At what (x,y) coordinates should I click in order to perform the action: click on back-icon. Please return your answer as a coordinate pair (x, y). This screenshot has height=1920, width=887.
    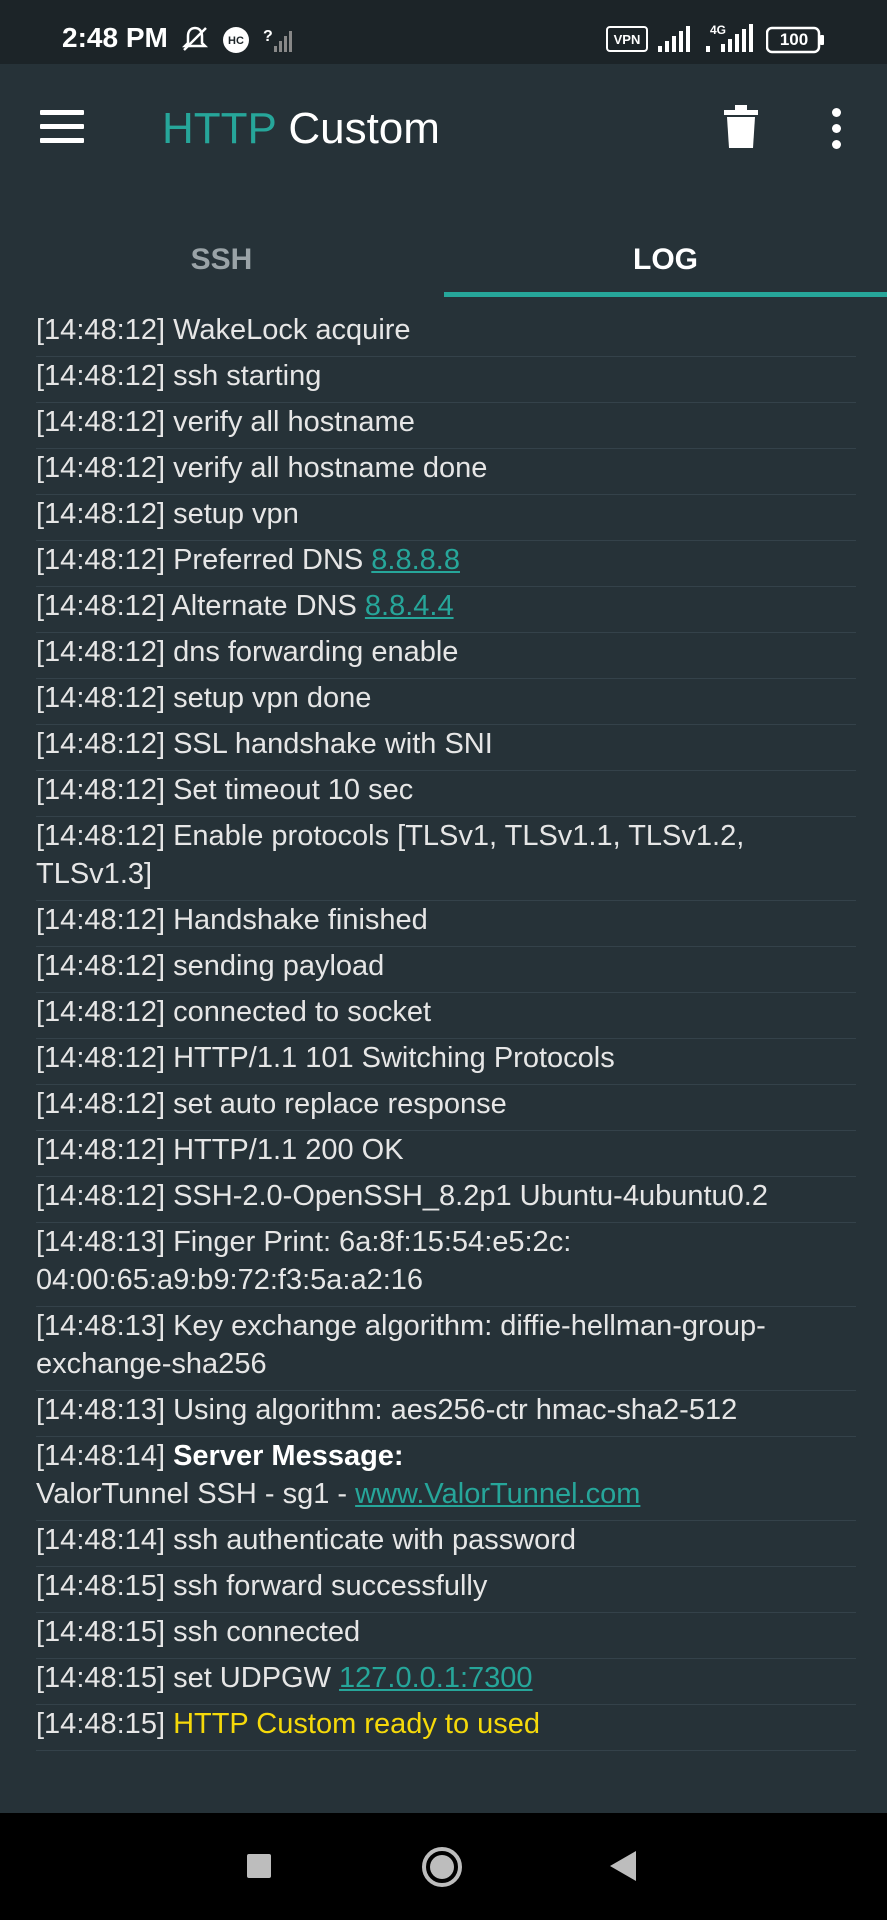
    Looking at the image, I should click on (623, 1866).